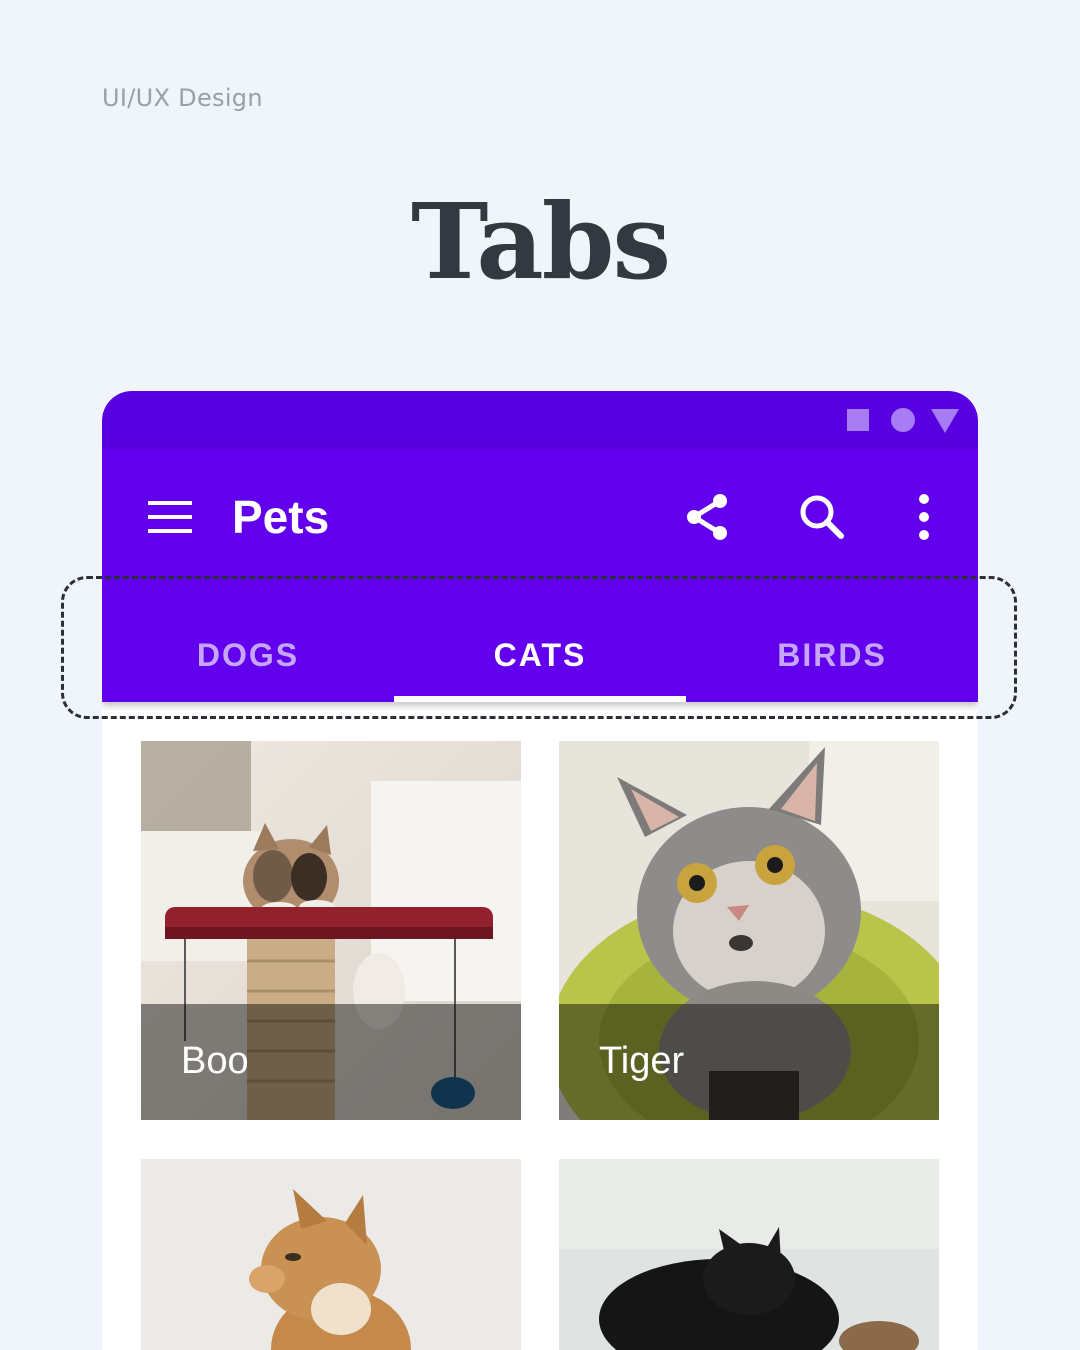  What do you see at coordinates (858, 420) in the screenshot?
I see `square-icon` at bounding box center [858, 420].